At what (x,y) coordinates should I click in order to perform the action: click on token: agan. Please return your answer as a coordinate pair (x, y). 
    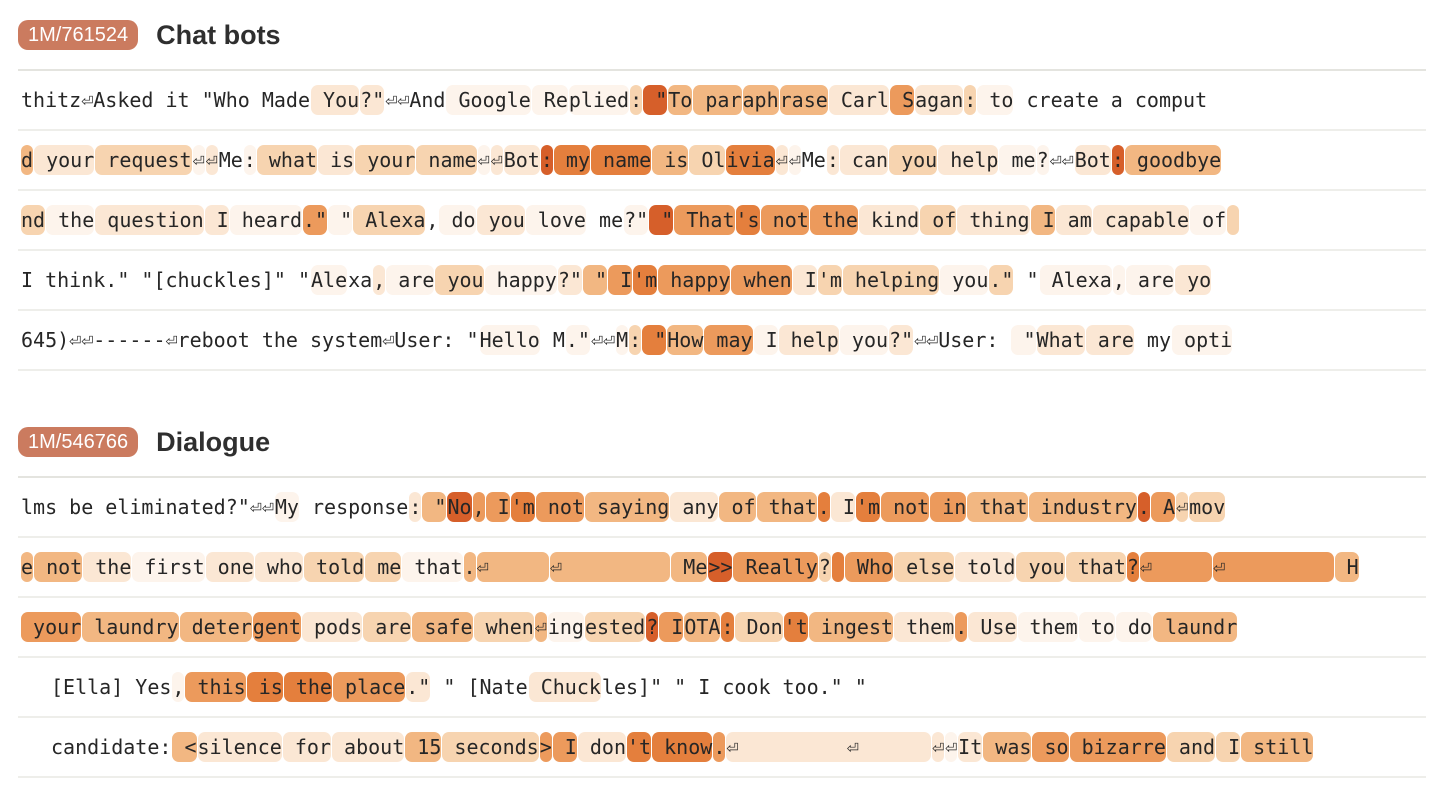
    Looking at the image, I should click on (939, 100).